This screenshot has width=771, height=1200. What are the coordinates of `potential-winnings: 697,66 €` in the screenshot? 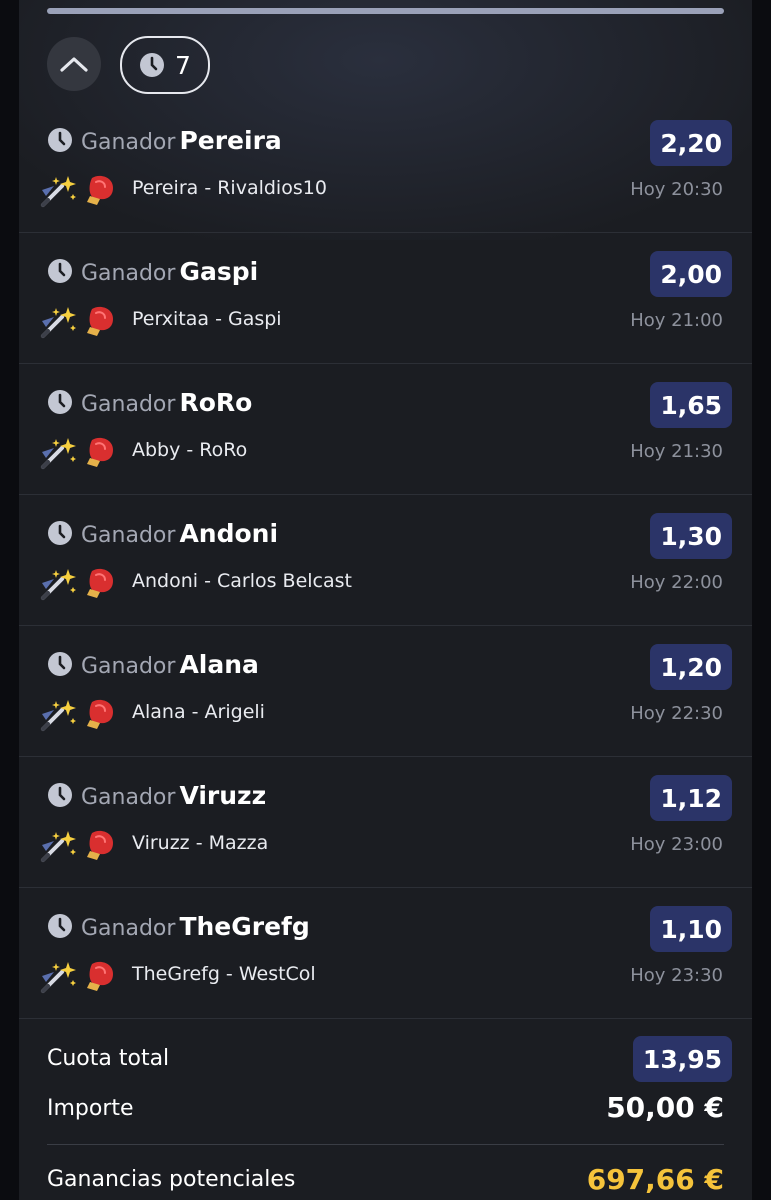 It's located at (655, 1179).